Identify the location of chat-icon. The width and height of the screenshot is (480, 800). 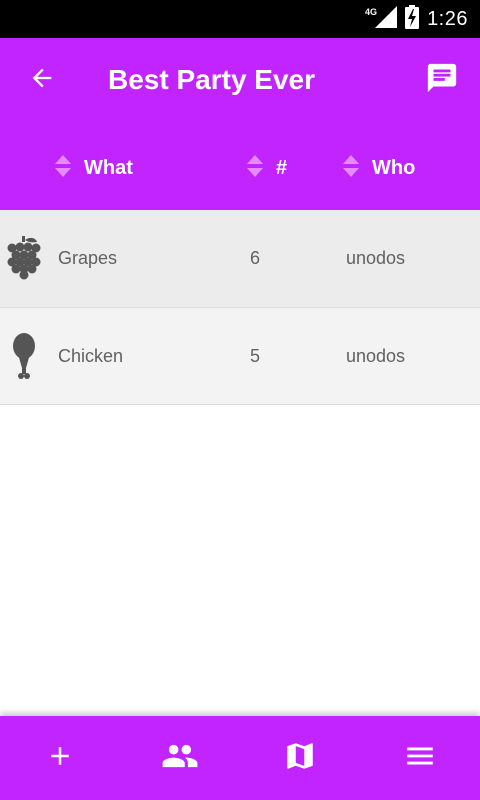
(442, 80).